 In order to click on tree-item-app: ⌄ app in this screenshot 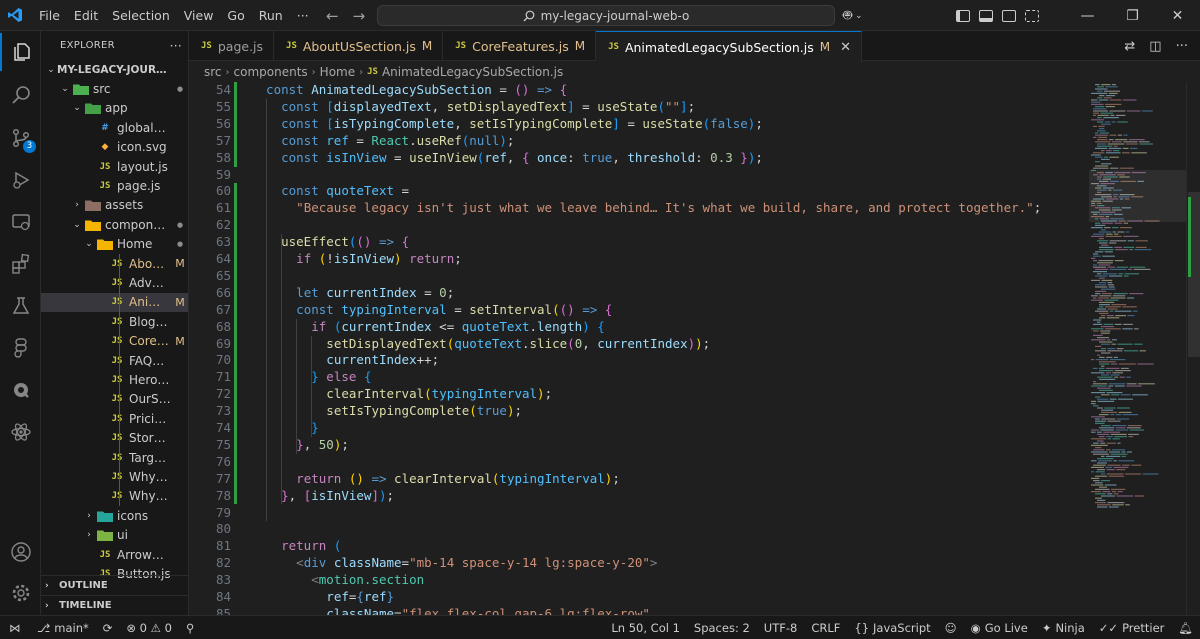, I will do `click(114, 108)`.